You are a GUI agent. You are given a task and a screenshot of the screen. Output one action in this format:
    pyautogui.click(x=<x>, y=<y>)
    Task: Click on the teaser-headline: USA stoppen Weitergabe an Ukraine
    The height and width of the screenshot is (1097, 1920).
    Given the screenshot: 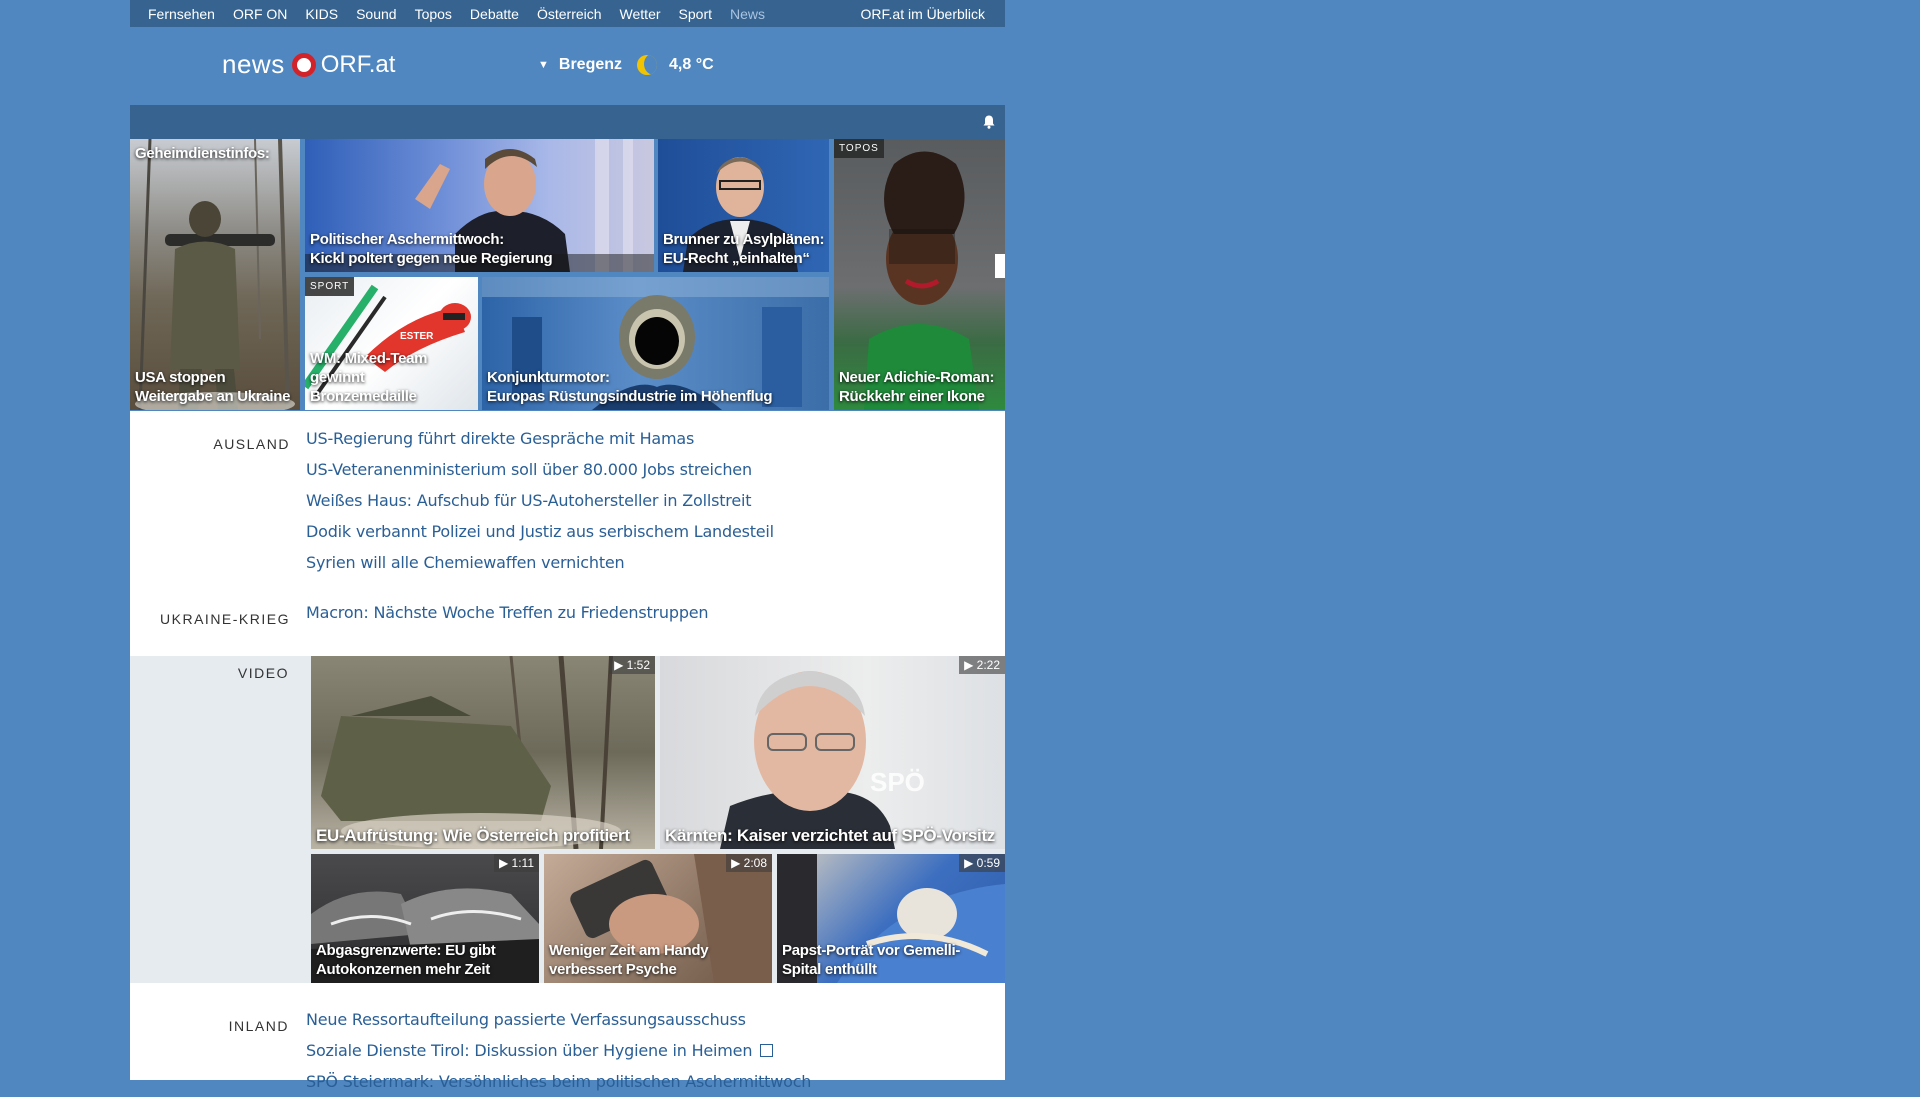 What is the action you would take?
    pyautogui.click(x=213, y=387)
    